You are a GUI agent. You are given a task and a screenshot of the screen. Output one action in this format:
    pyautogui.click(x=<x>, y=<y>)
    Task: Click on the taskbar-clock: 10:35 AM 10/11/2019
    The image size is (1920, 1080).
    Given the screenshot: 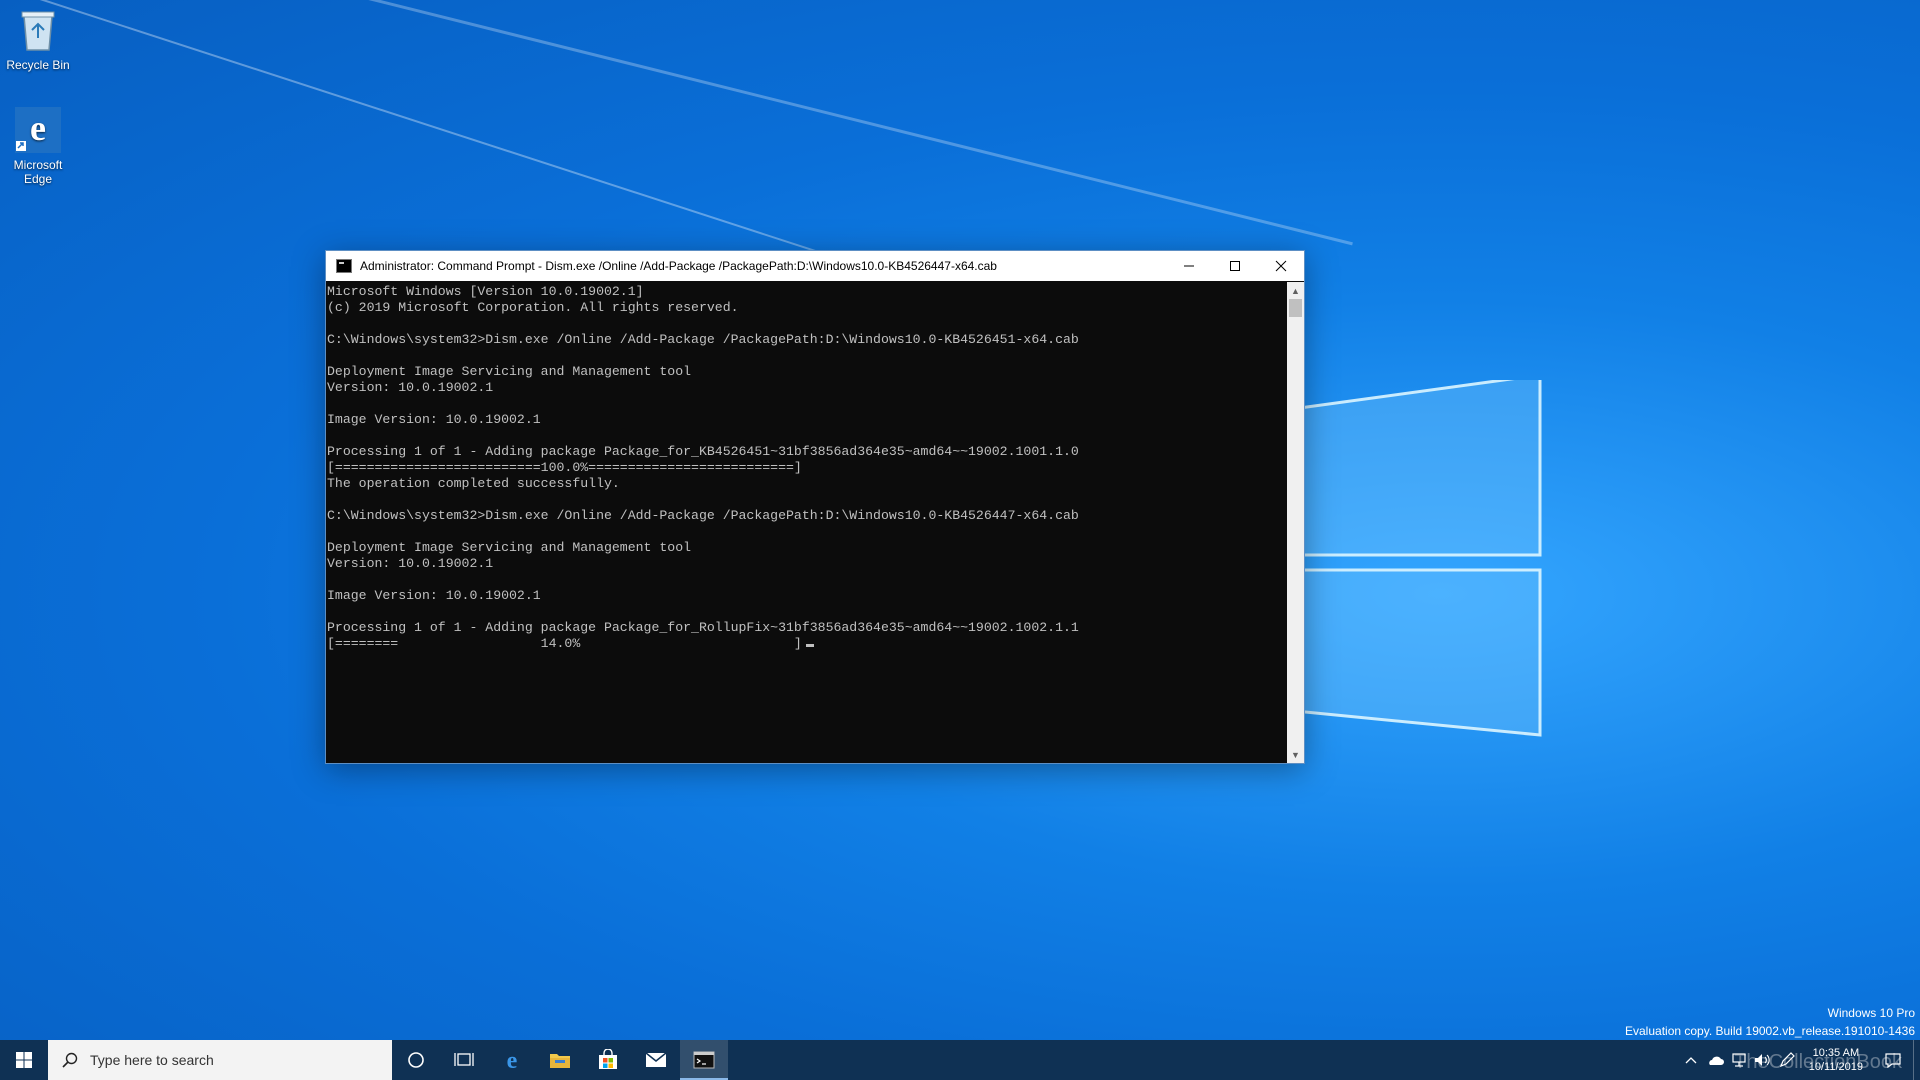 What is the action you would take?
    pyautogui.click(x=1836, y=1060)
    